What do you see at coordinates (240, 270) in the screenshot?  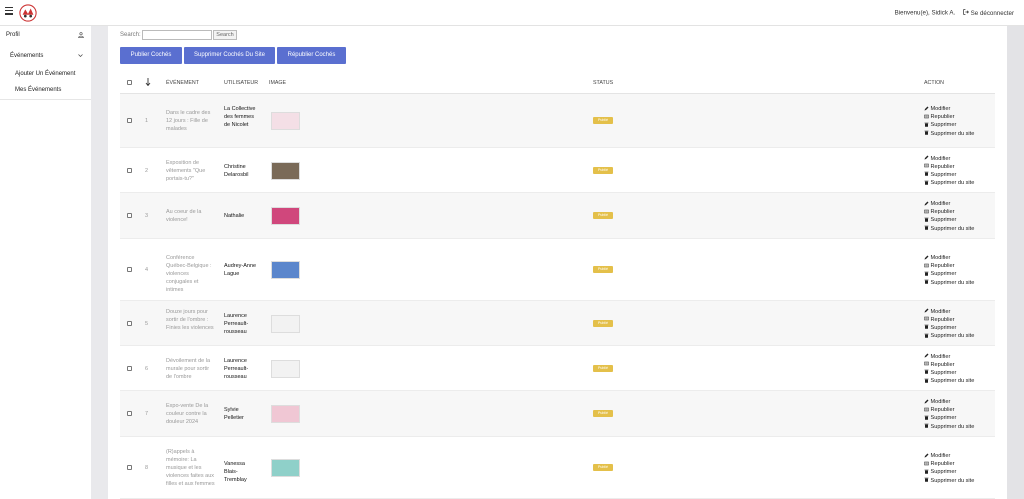 I see `event-user: Audrey-Anne Lague` at bounding box center [240, 270].